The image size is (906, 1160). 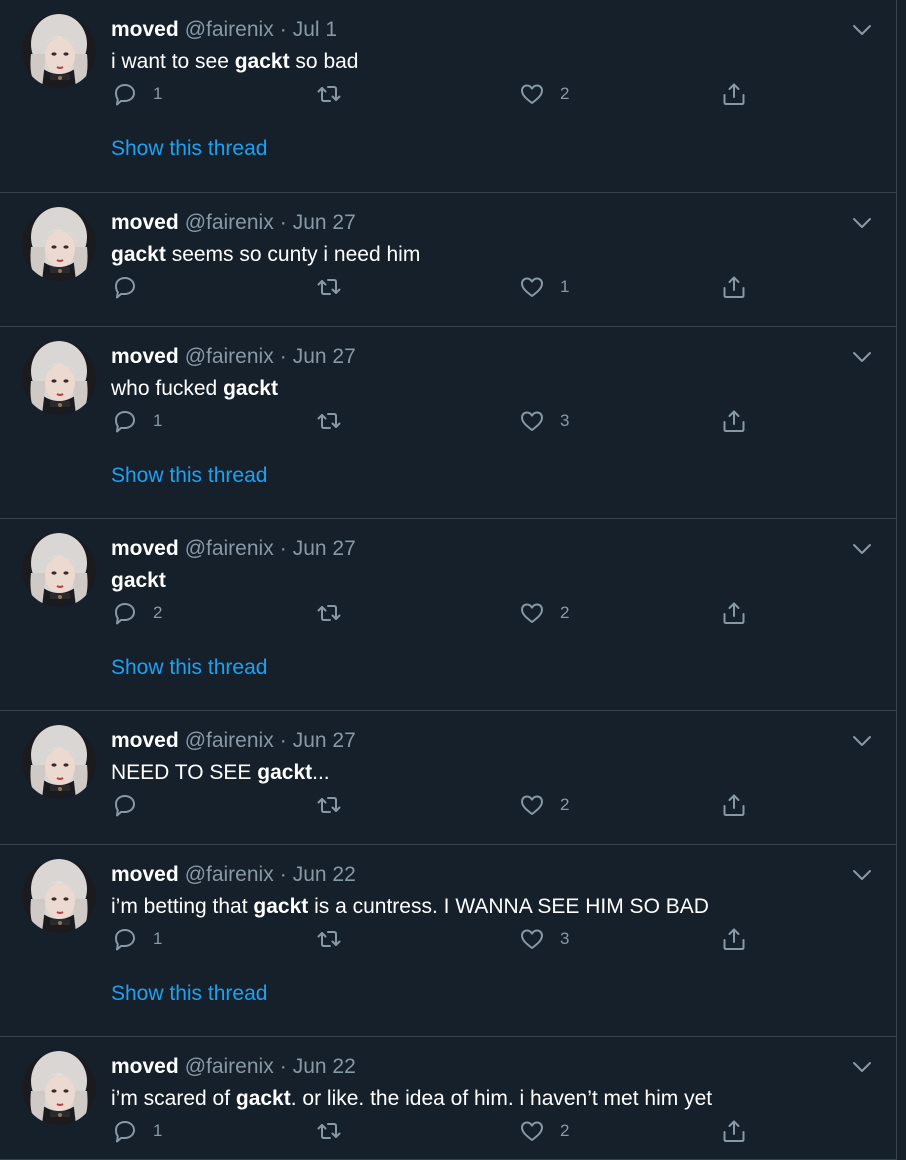 What do you see at coordinates (136, 613) in the screenshot?
I see `reply-button: 2` at bounding box center [136, 613].